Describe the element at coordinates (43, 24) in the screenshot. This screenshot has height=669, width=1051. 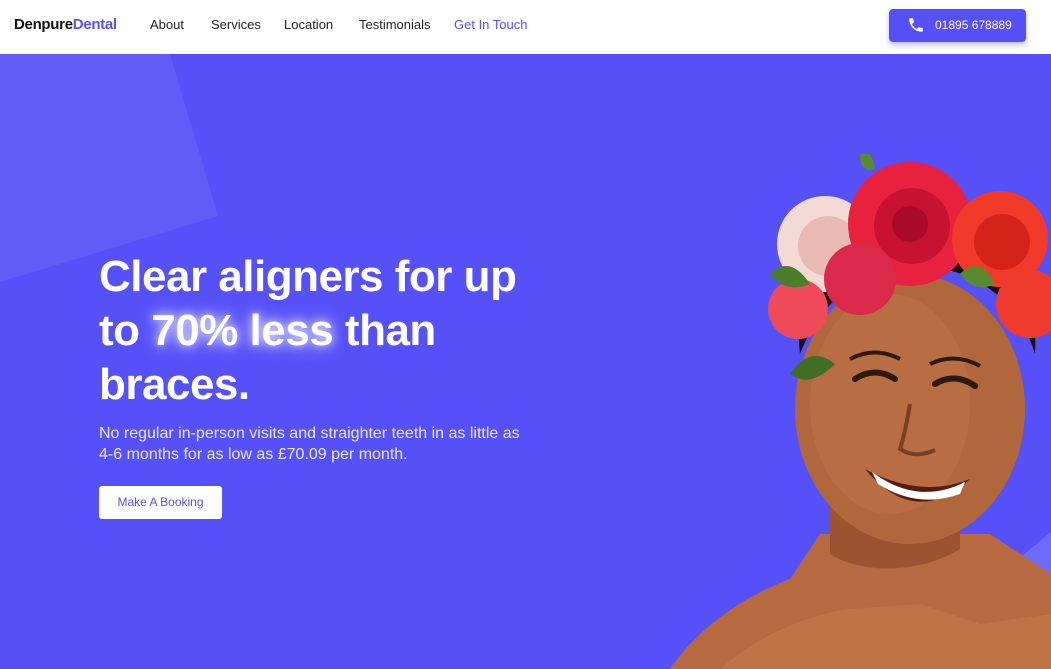
I see `brand-name-part1: Denpure` at that location.